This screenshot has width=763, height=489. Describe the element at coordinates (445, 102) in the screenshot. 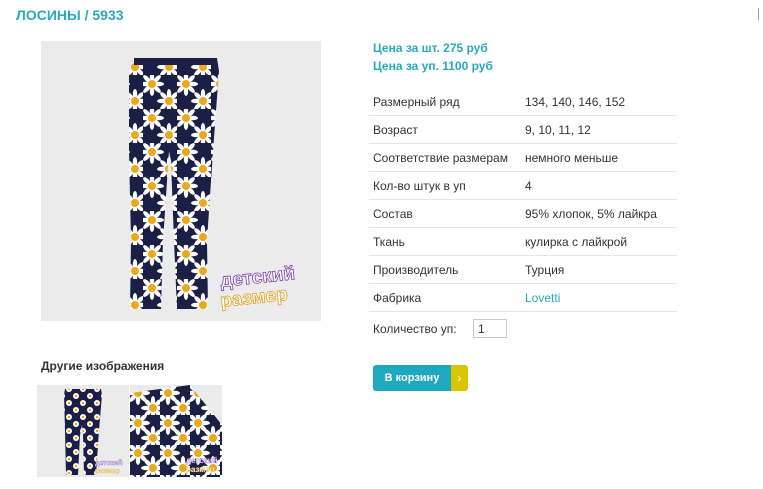

I see `property-label: Размерный ряд` at that location.